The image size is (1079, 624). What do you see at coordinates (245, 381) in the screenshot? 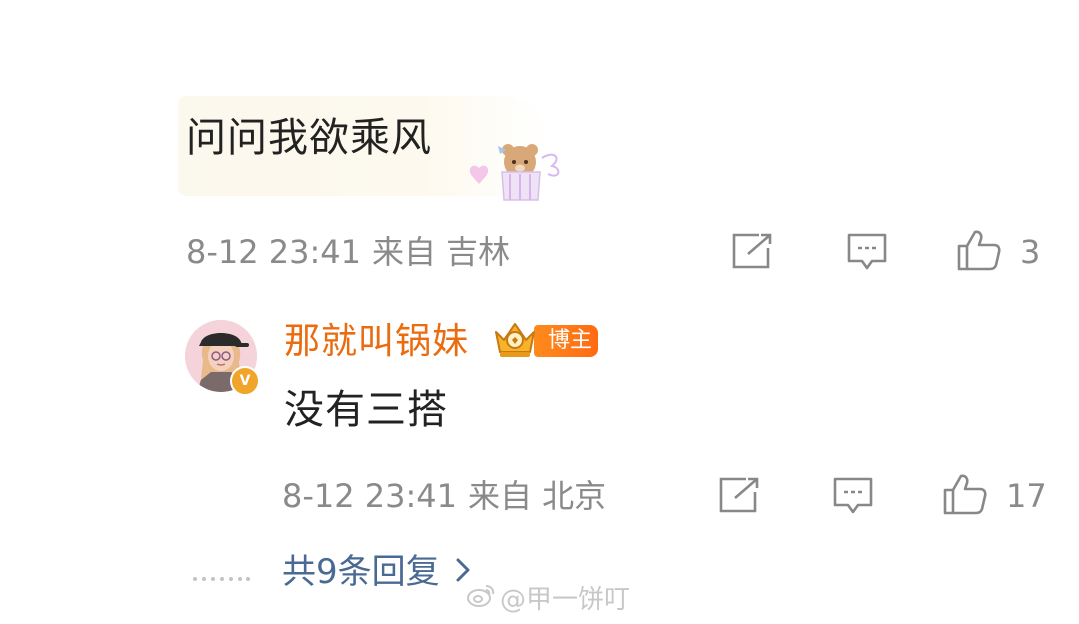
I see `verified-badge-icon: V` at bounding box center [245, 381].